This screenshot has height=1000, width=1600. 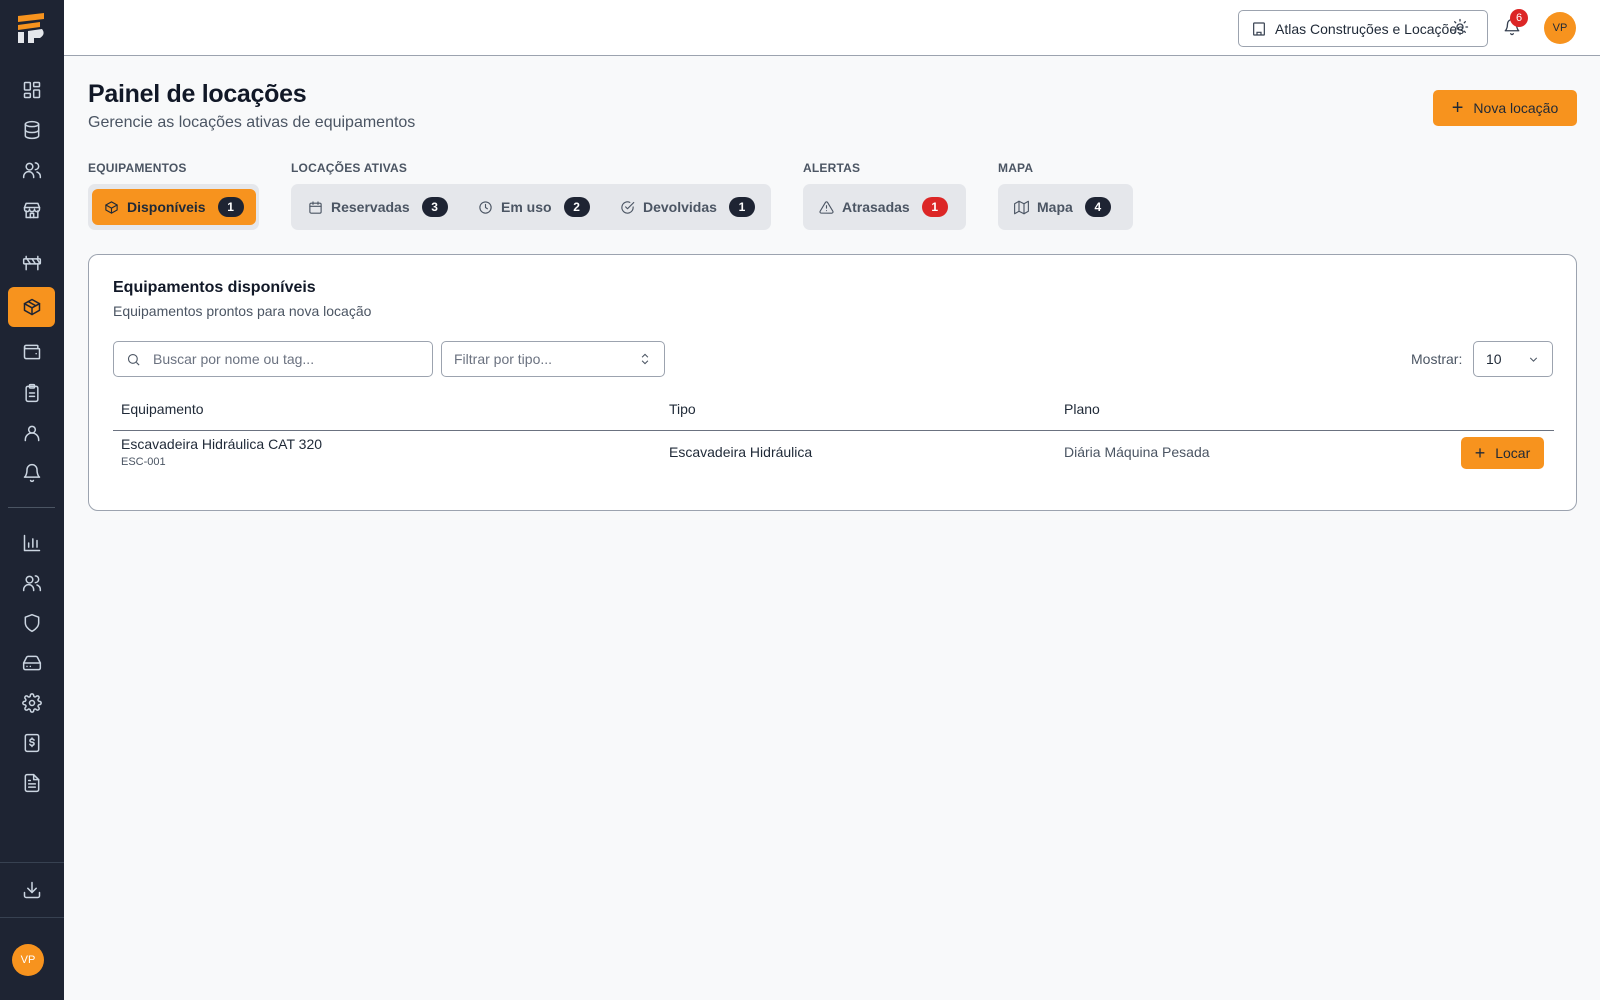 I want to click on tab-overdue: Atrasadas 1, so click(x=883, y=207).